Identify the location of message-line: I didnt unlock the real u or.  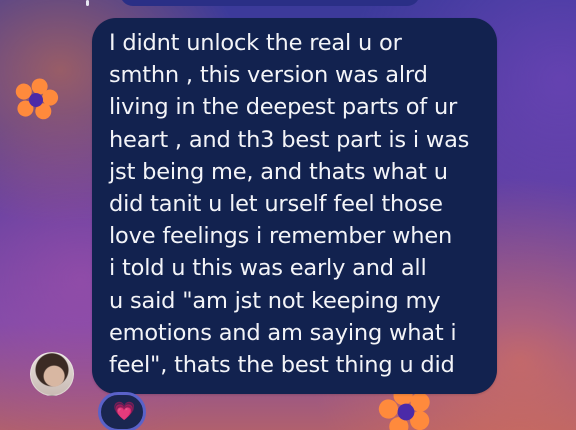
(255, 43).